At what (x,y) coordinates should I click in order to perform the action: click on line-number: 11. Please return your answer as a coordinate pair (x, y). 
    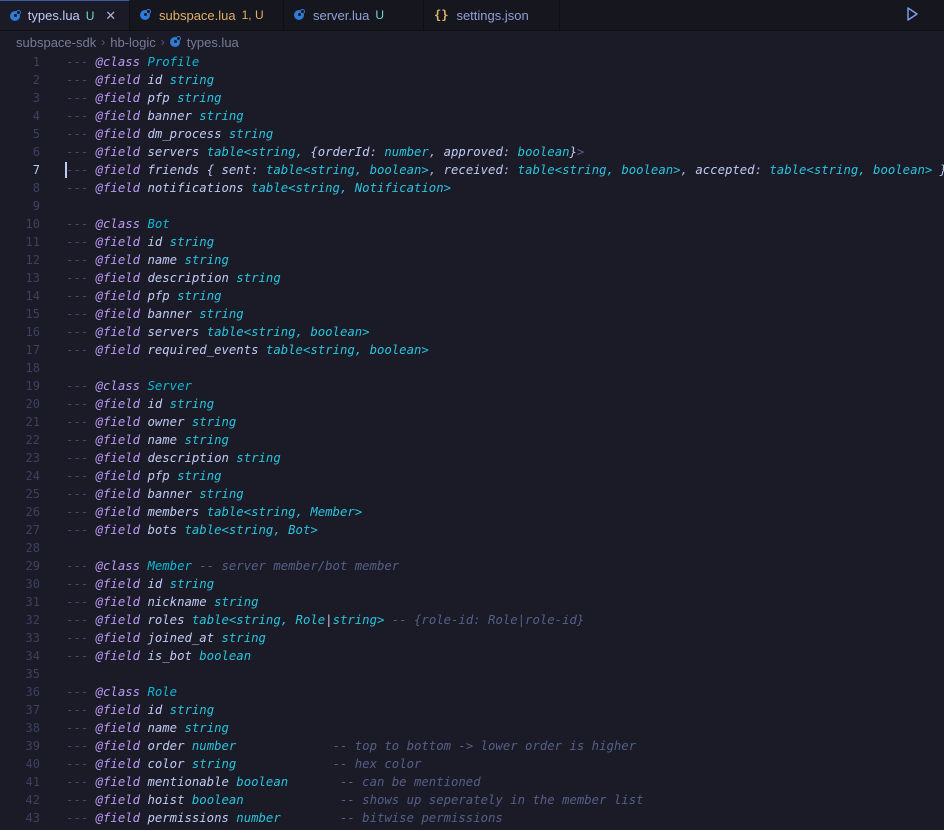
    Looking at the image, I should click on (32, 242).